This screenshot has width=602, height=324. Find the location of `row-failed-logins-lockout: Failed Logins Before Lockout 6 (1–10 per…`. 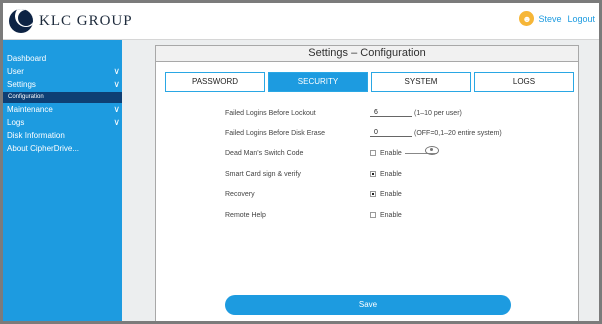

row-failed-logins-lockout: Failed Logins Before Lockout 6 (1–10 per… is located at coordinates (343, 113).